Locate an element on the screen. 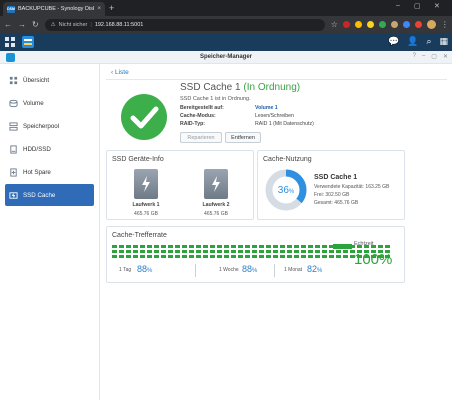 The image size is (452, 400). reload-icon: ↻ is located at coordinates (35, 24).